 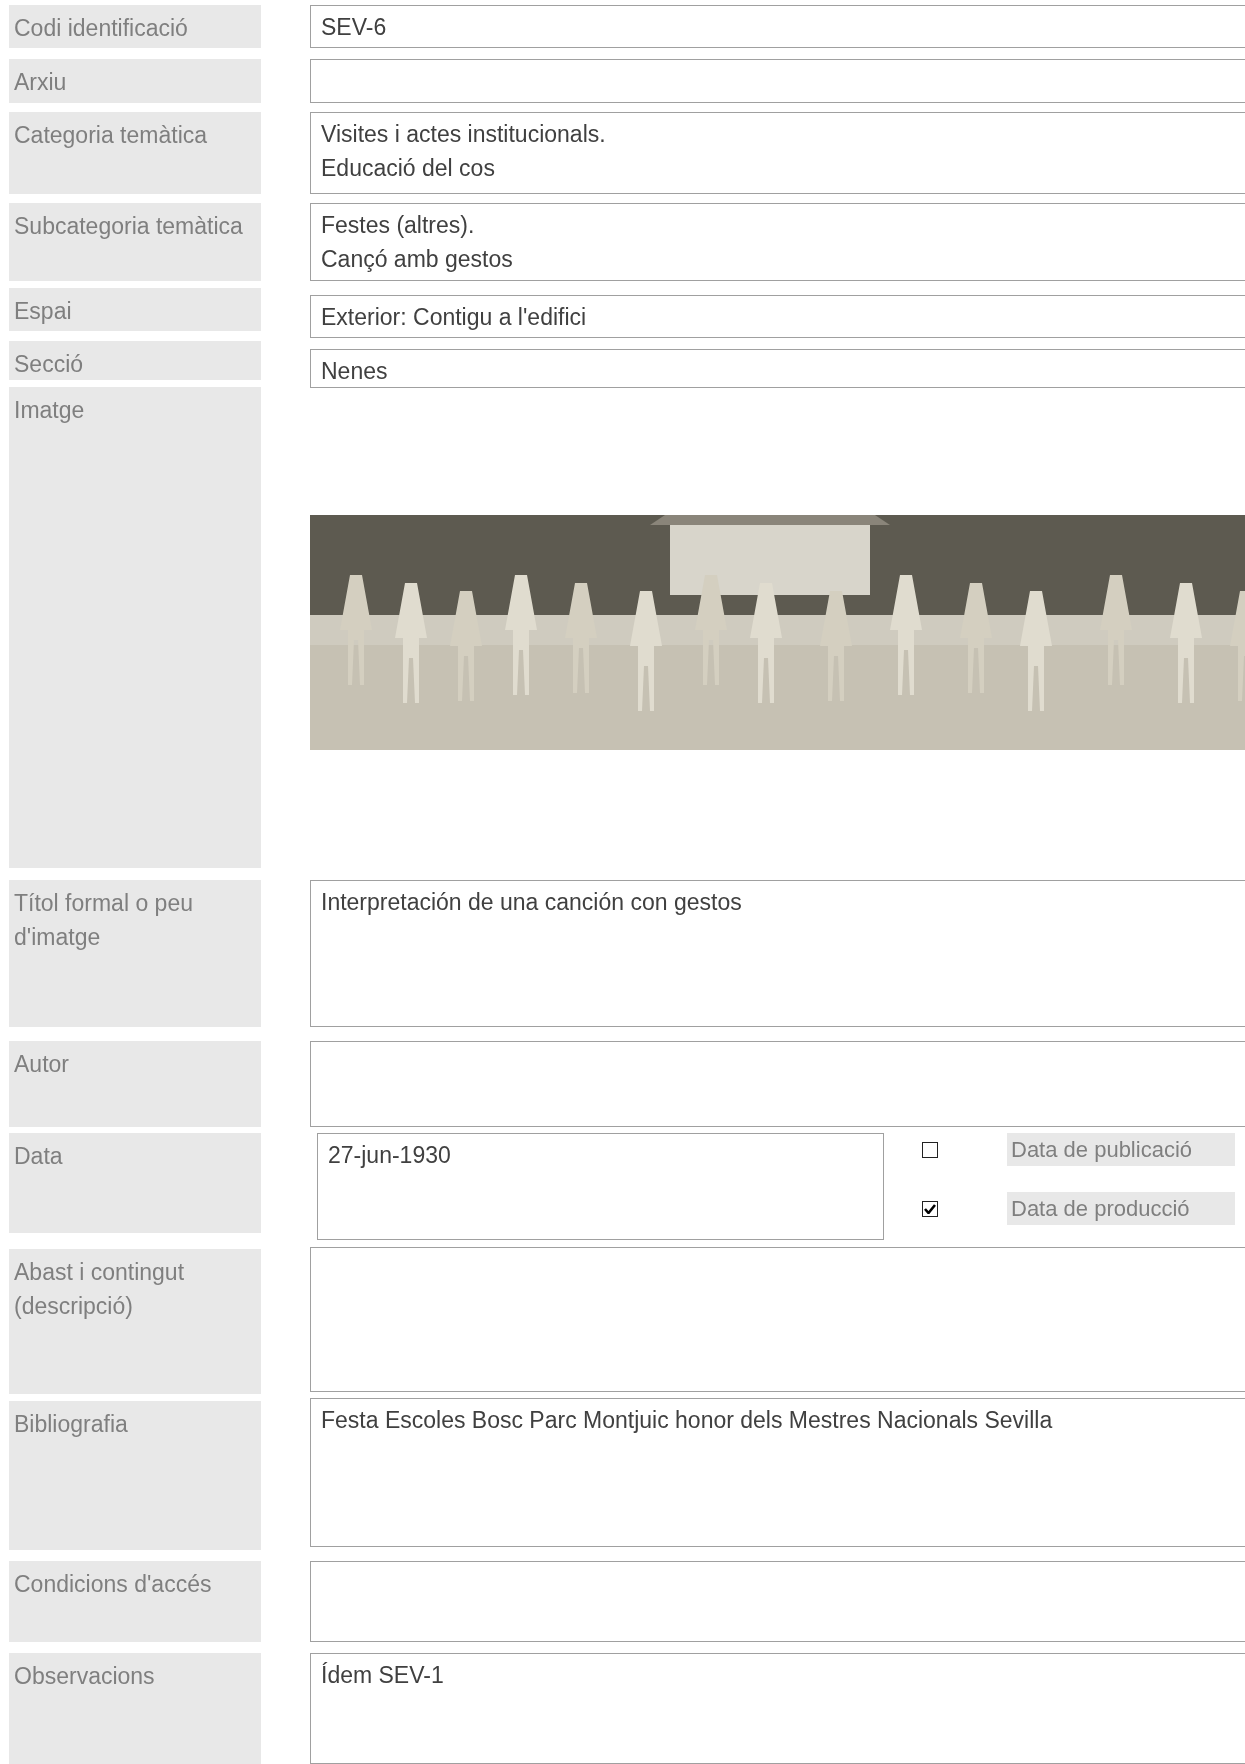 I want to click on field-value: Educació del cos, so click(x=408, y=168).